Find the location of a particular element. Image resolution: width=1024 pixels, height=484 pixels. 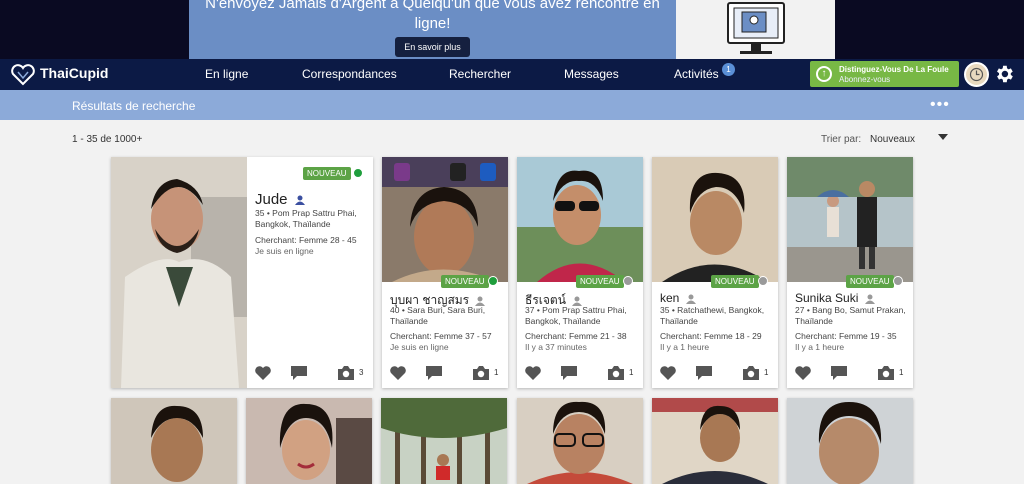

more-options-icon: ••• is located at coordinates (940, 105).